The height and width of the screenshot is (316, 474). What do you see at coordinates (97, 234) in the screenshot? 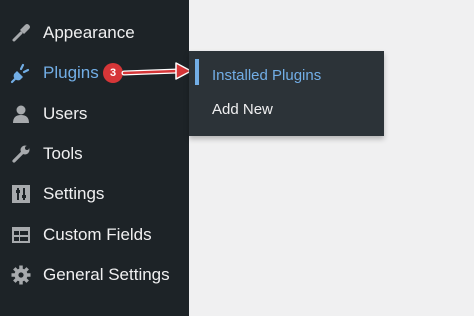
I see `sidebar-item-label: Custom Fields` at bounding box center [97, 234].